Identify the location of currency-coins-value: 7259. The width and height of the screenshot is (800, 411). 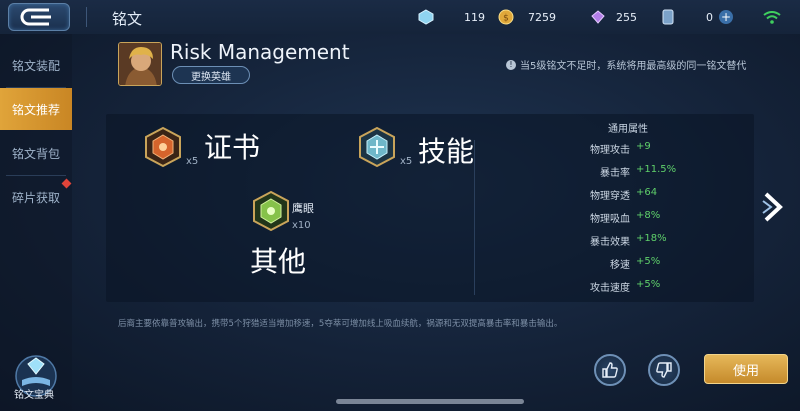
(542, 17).